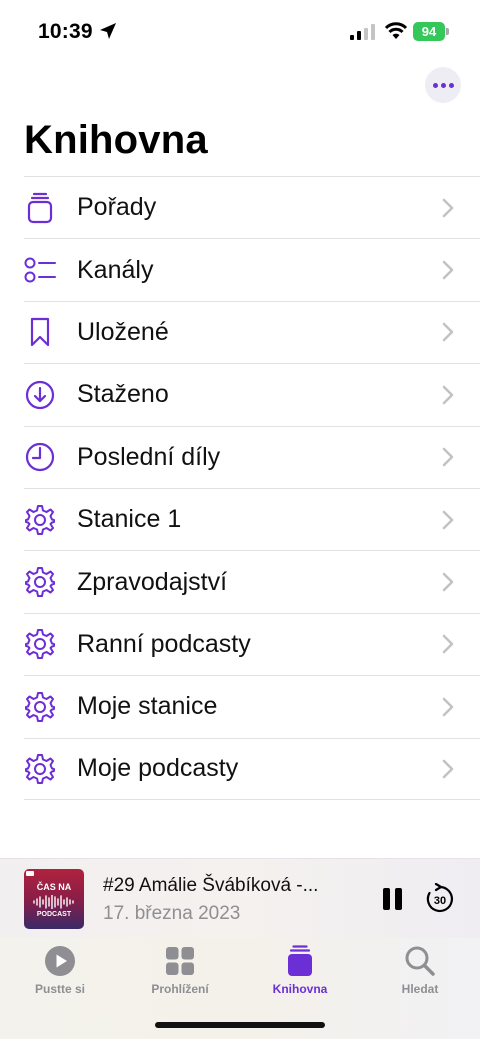 Image resolution: width=480 pixels, height=1039 pixels. I want to click on tab-browse: Prohlížení, so click(180, 973).